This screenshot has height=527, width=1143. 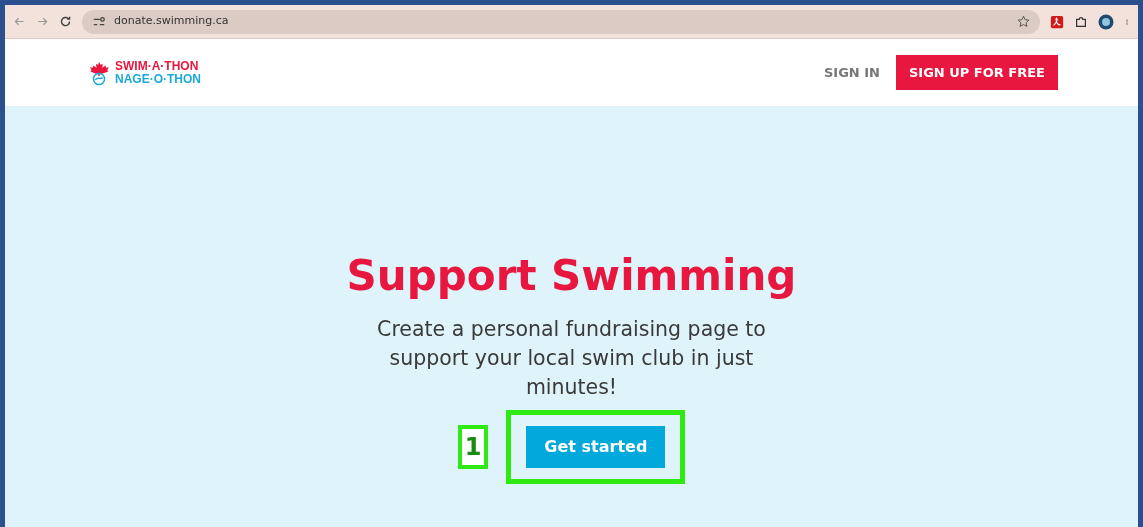 I want to click on hero-description: Create a personal fundraising page to support your local swim club in just minutes!, so click(x=571, y=359).